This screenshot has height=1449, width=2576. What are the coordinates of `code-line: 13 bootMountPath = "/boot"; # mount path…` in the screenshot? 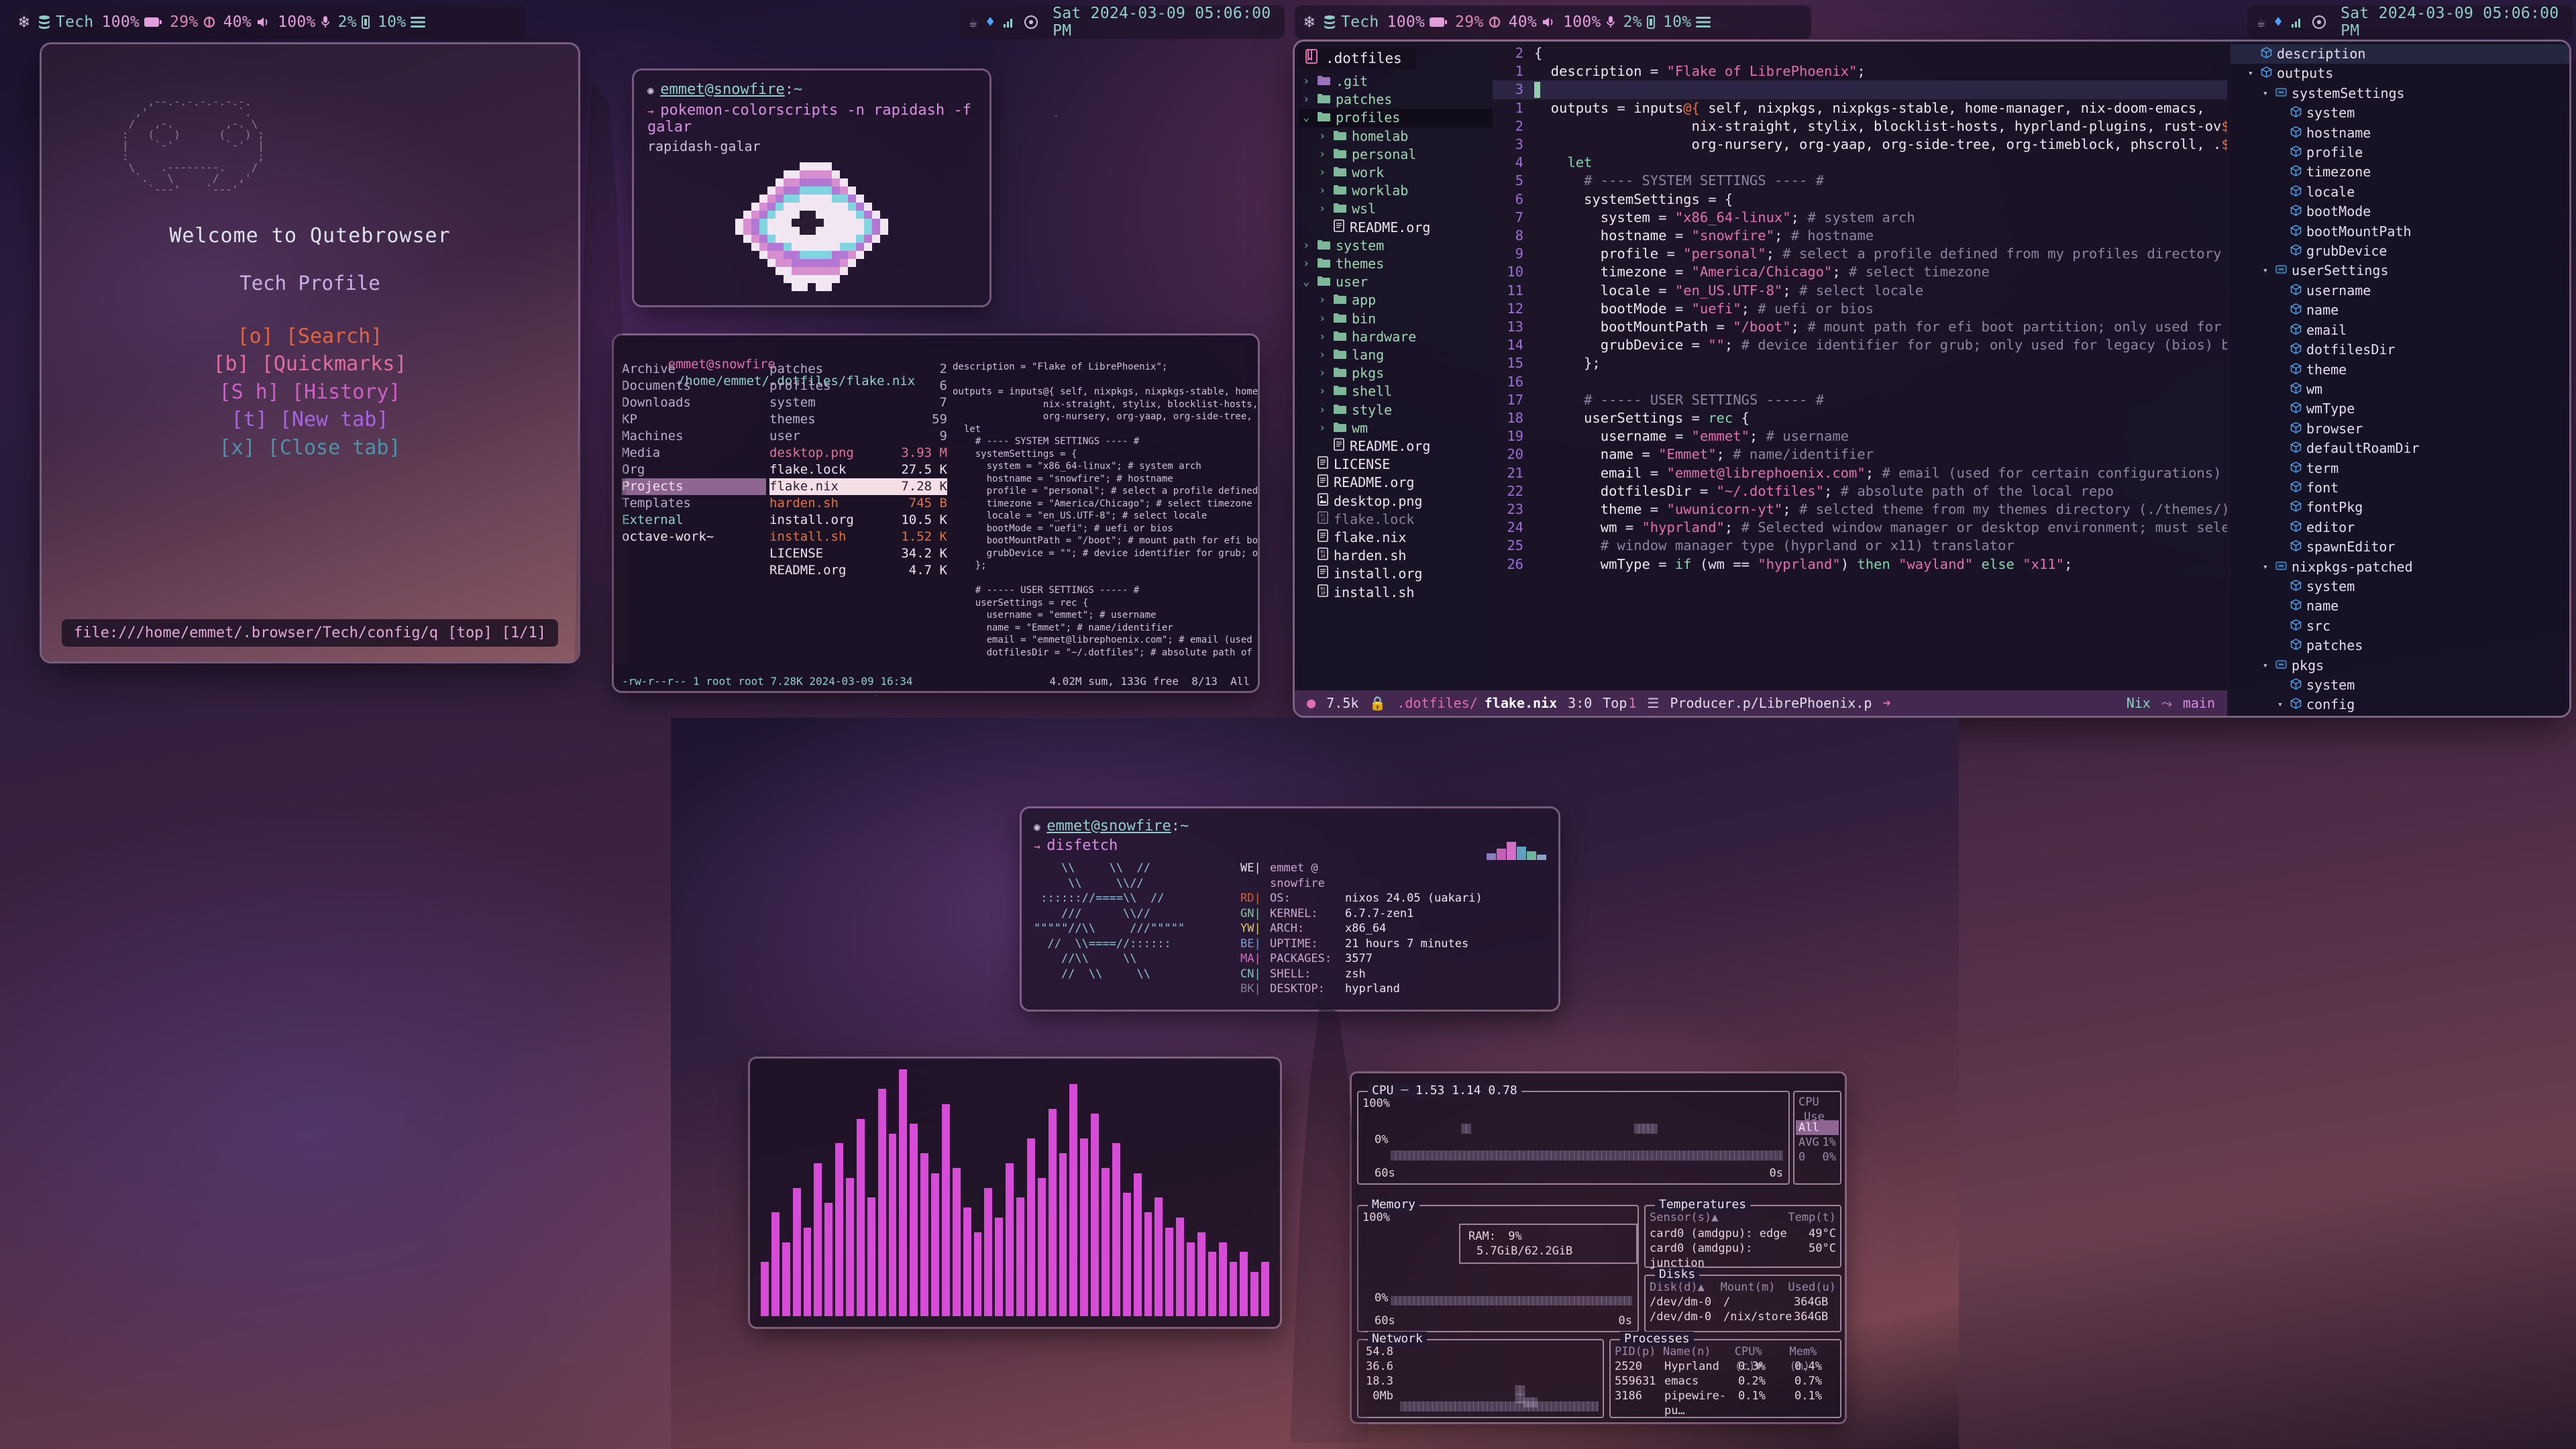 It's located at (1860, 327).